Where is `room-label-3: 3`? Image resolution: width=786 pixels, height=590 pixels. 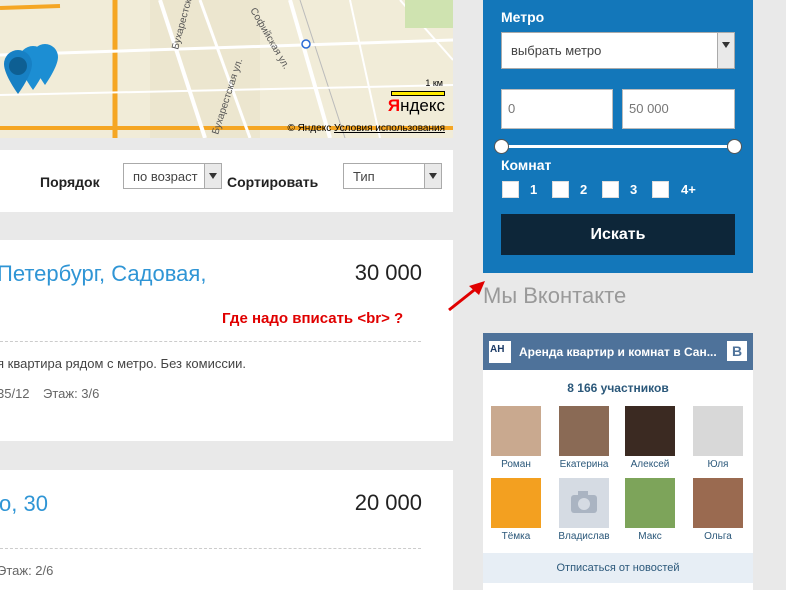 room-label-3: 3 is located at coordinates (634, 189).